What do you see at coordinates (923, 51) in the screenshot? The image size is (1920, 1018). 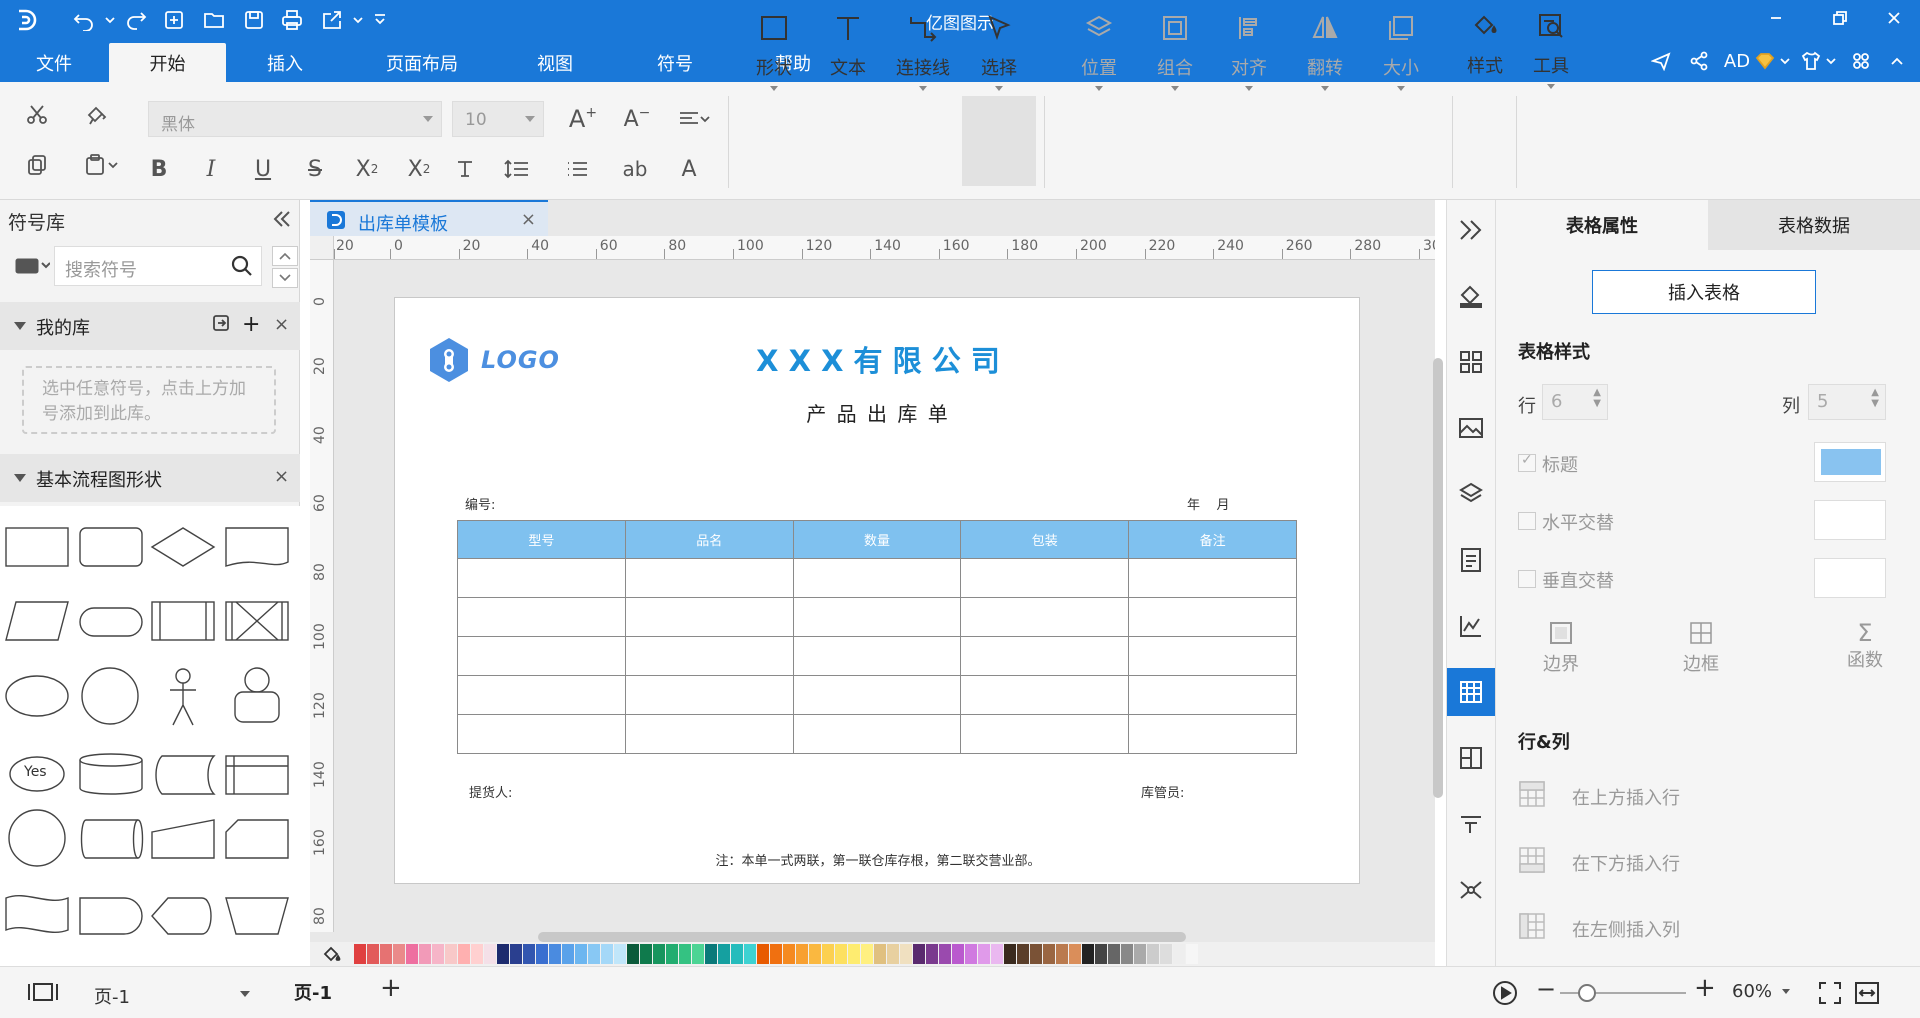 I see `connector-tool: 连接线` at bounding box center [923, 51].